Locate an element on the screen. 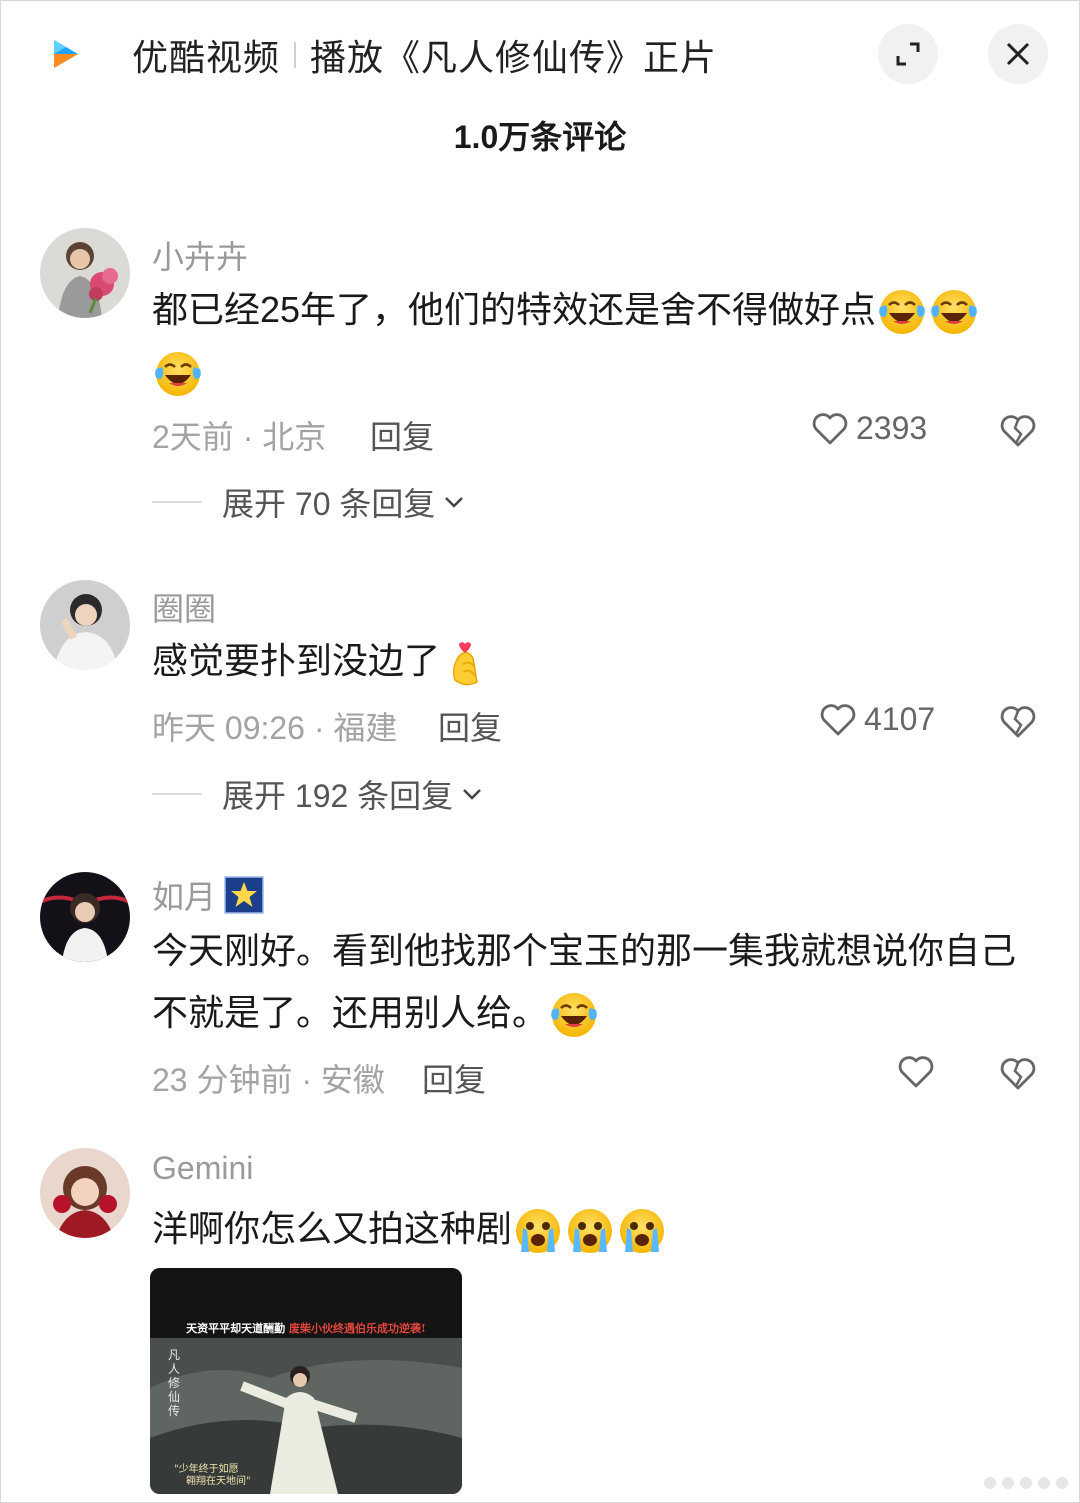 The height and width of the screenshot is (1503, 1080). close-icon is located at coordinates (1018, 54).